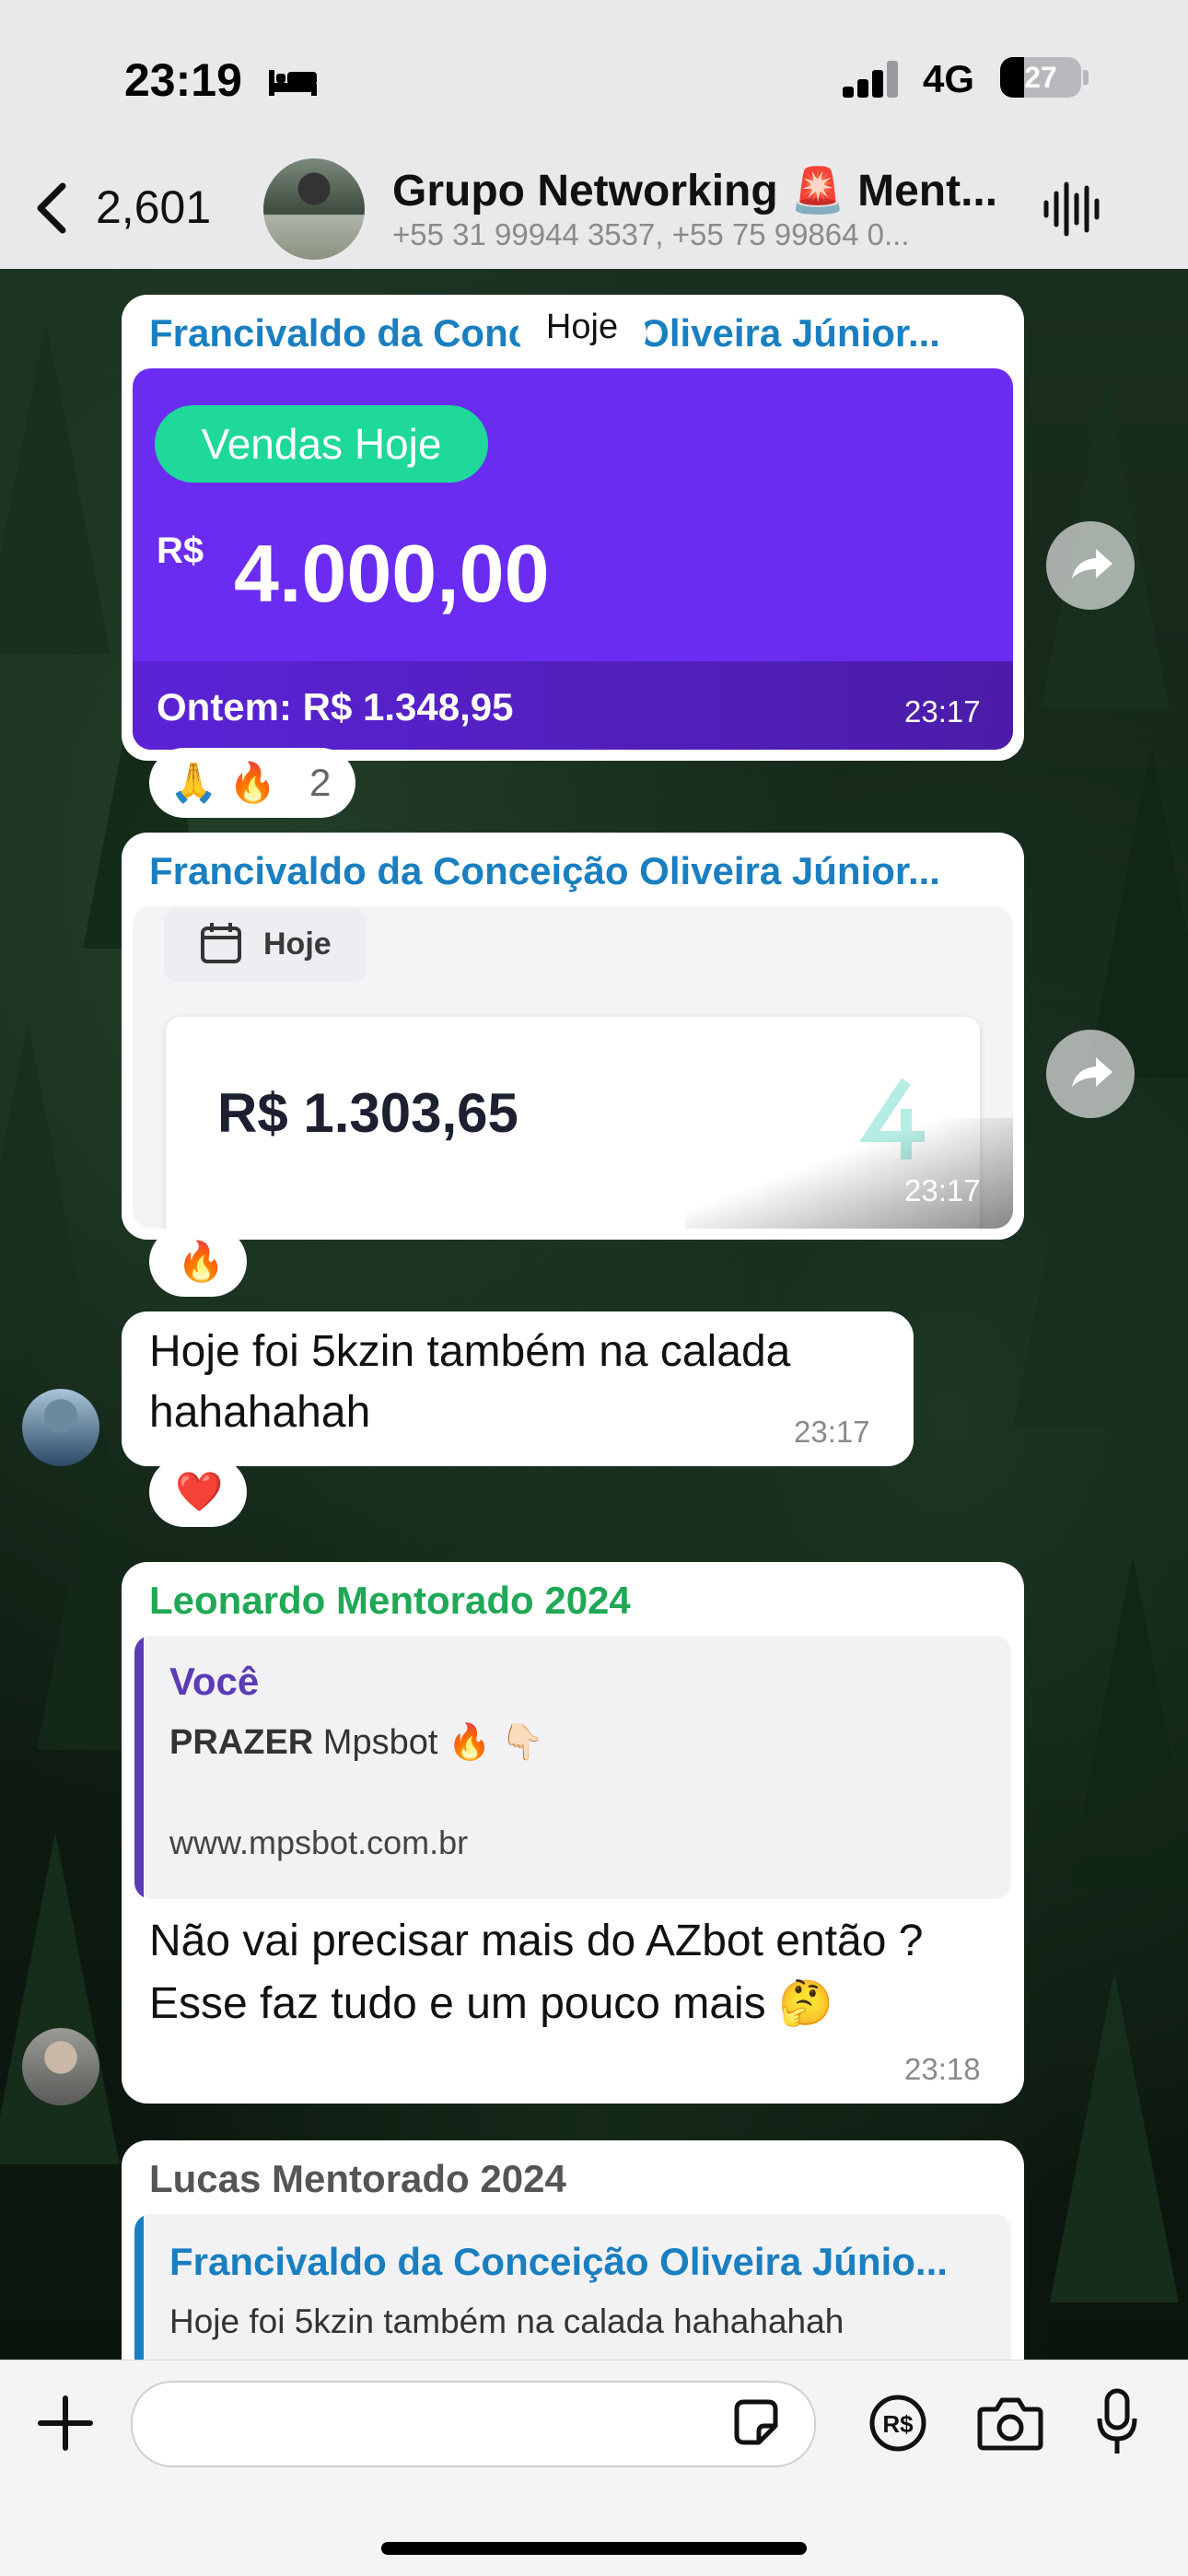 Image resolution: width=1188 pixels, height=2576 pixels. What do you see at coordinates (572, 1601) in the screenshot?
I see `sender-name: Leonardo Mentorado 2024` at bounding box center [572, 1601].